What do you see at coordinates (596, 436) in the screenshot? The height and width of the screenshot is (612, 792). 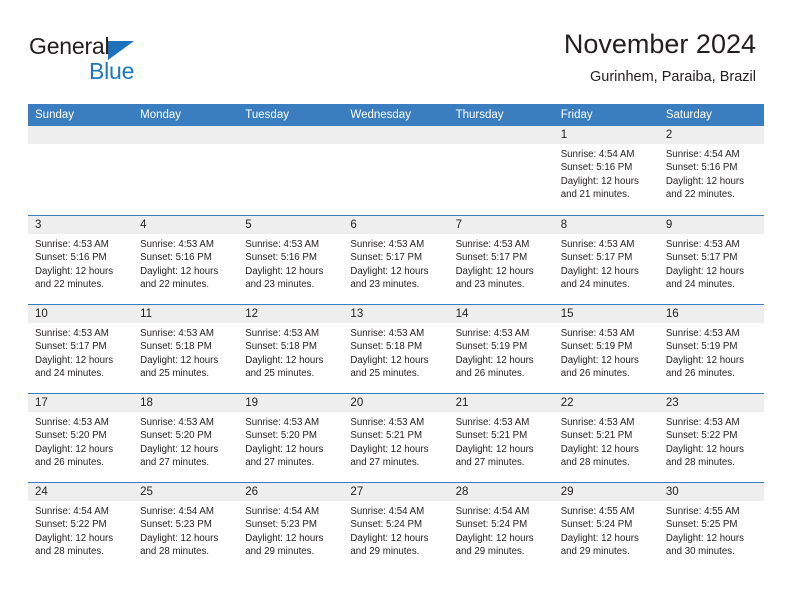 I see `day-detail-line: Sunset: 5:21 PM` at bounding box center [596, 436].